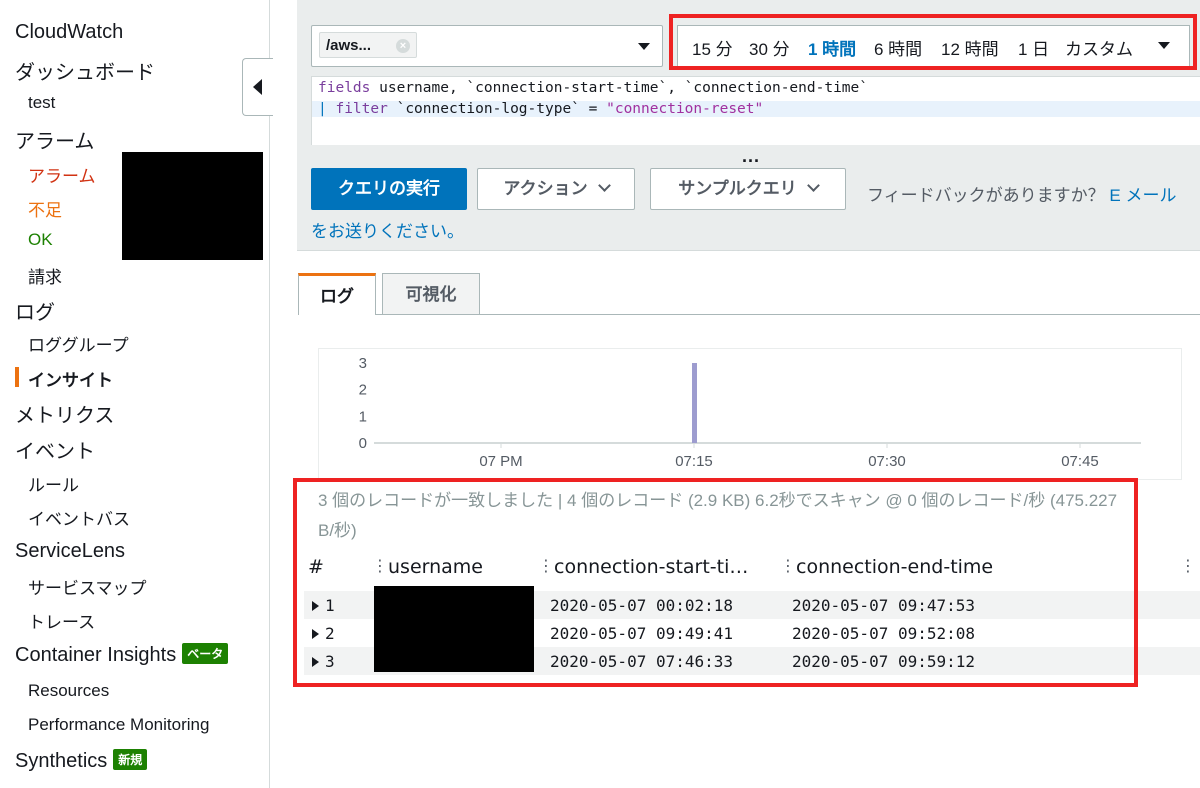 The height and width of the screenshot is (788, 1200). What do you see at coordinates (487, 46) in the screenshot?
I see `log-group-select: /aws... ×` at bounding box center [487, 46].